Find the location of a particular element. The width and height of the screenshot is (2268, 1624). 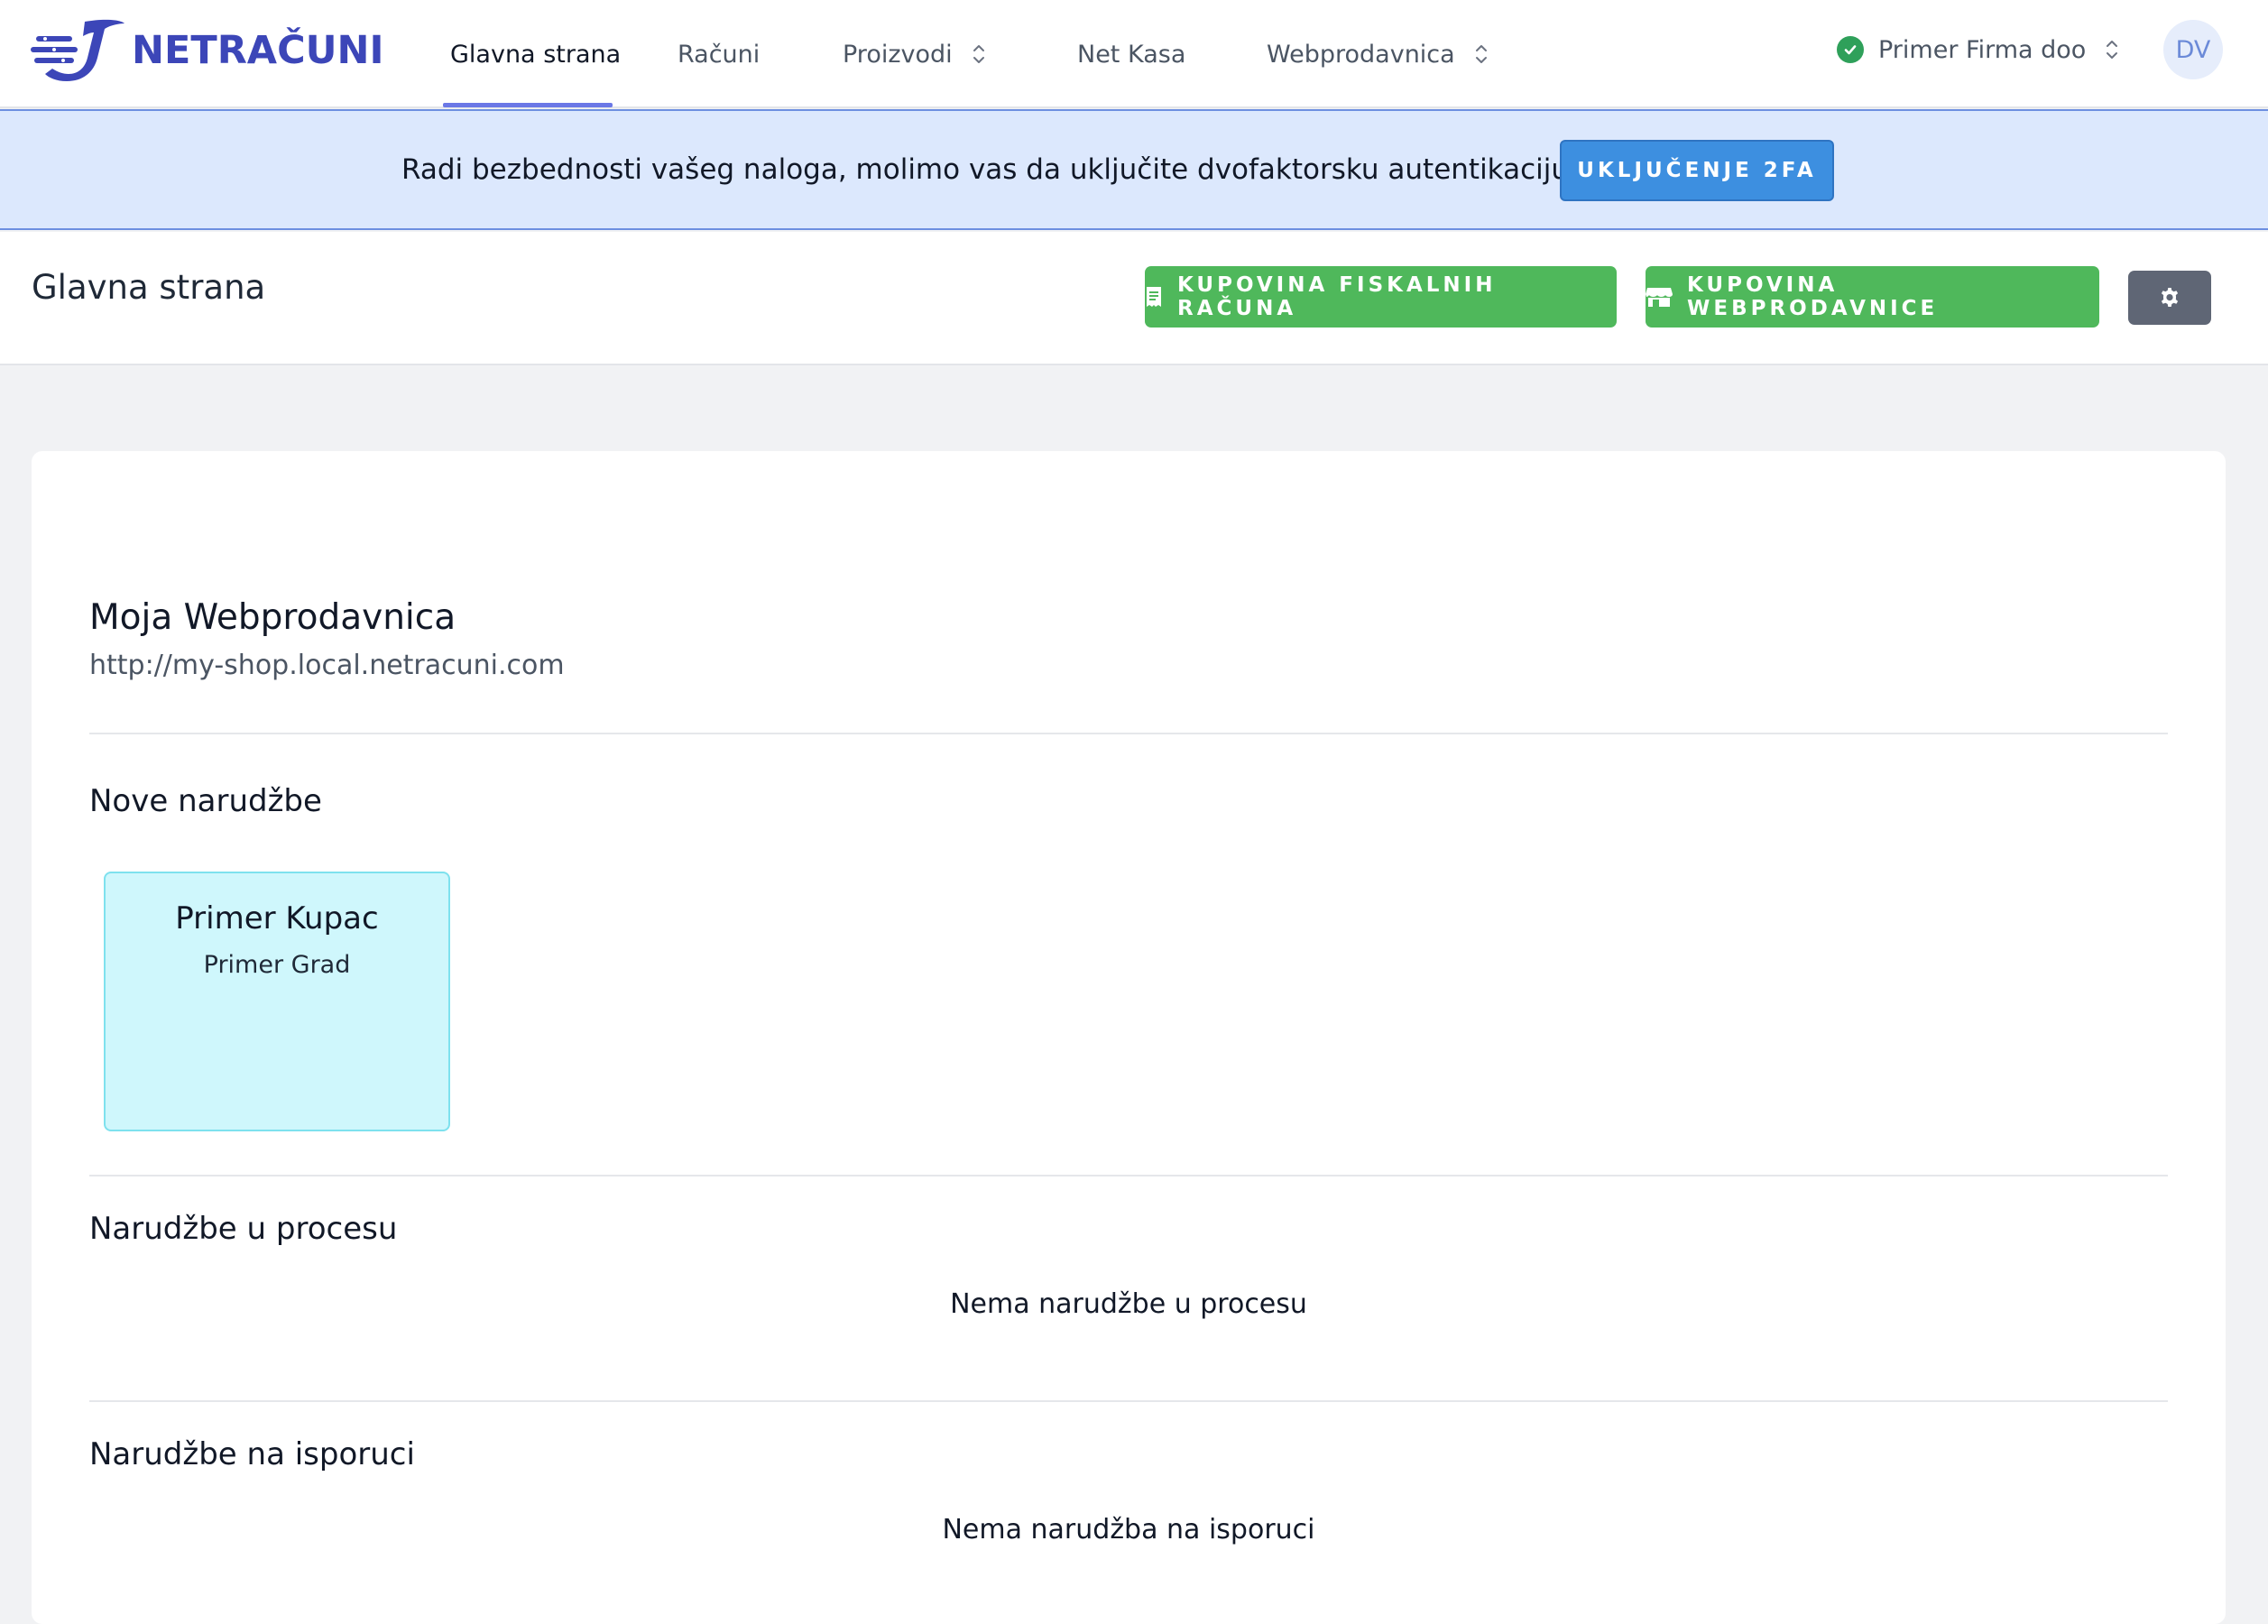

delivery-empty-message: Nema narudžba na isporuci is located at coordinates (1128, 1530).